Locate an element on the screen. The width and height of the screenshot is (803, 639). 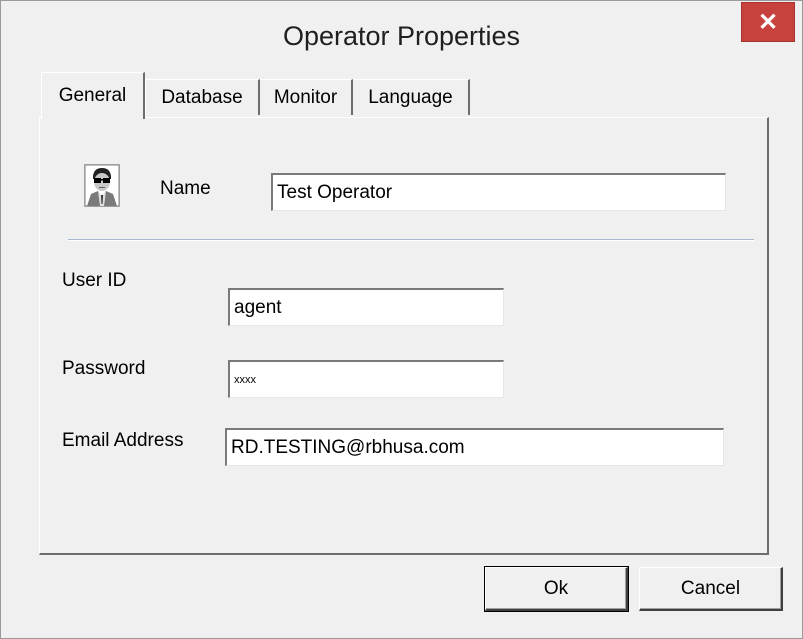
cancel-button: Cancel is located at coordinates (711, 589).